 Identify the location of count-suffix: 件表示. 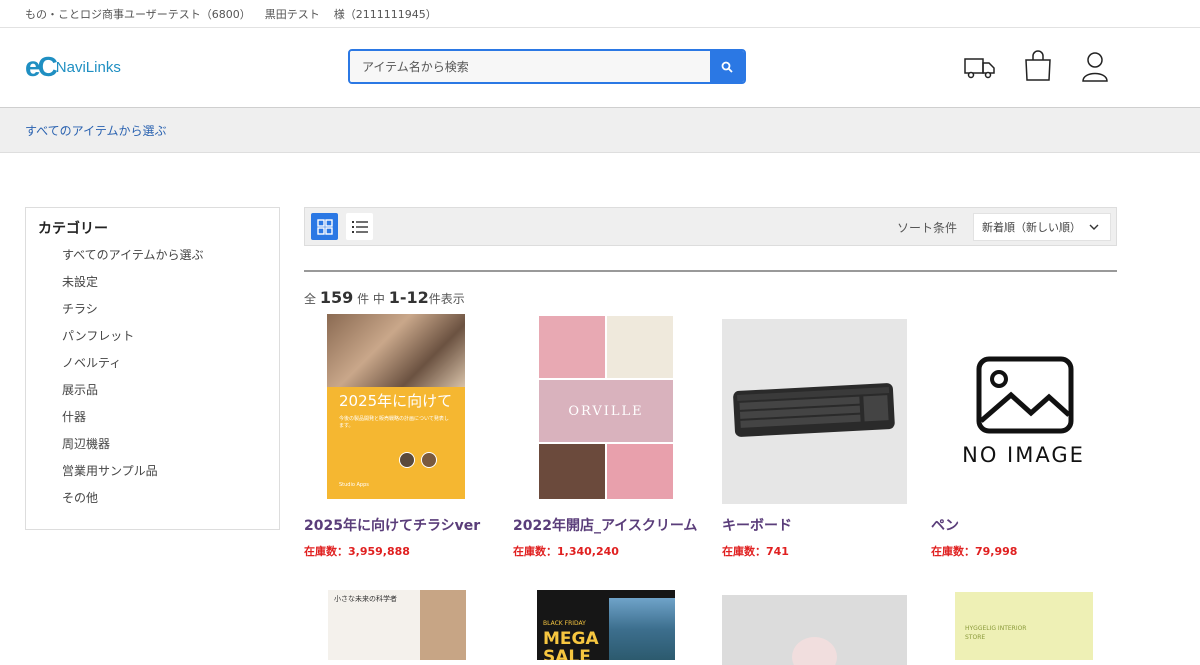
(446, 299).